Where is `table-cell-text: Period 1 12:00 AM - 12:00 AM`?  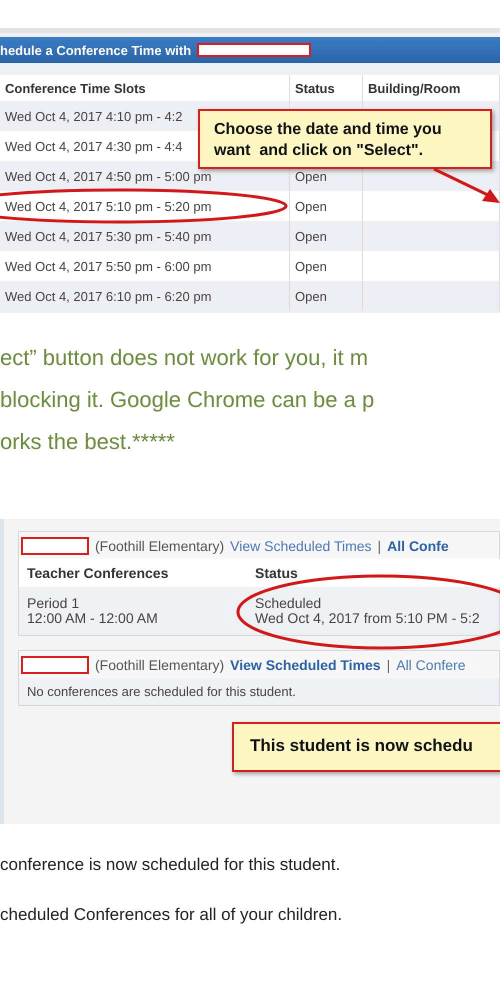
table-cell-text: Period 1 12:00 AM - 12:00 AM is located at coordinates (92, 611).